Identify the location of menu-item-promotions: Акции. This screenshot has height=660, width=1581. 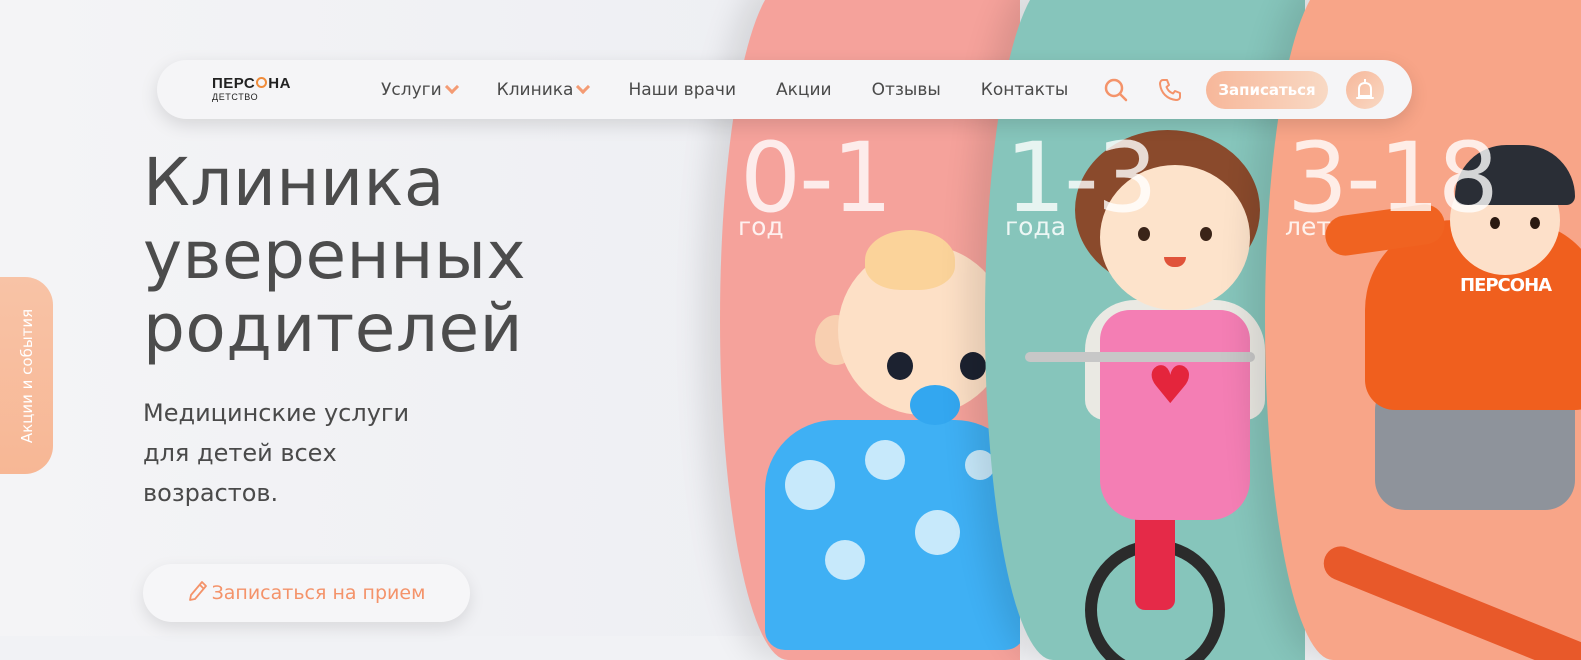
(804, 90).